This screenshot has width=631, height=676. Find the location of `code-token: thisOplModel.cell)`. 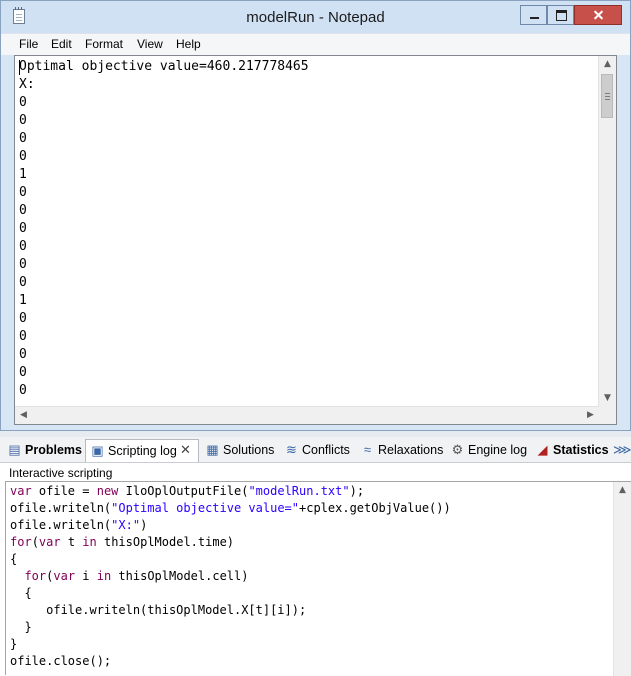

code-token: thisOplModel.cell) is located at coordinates (180, 576).